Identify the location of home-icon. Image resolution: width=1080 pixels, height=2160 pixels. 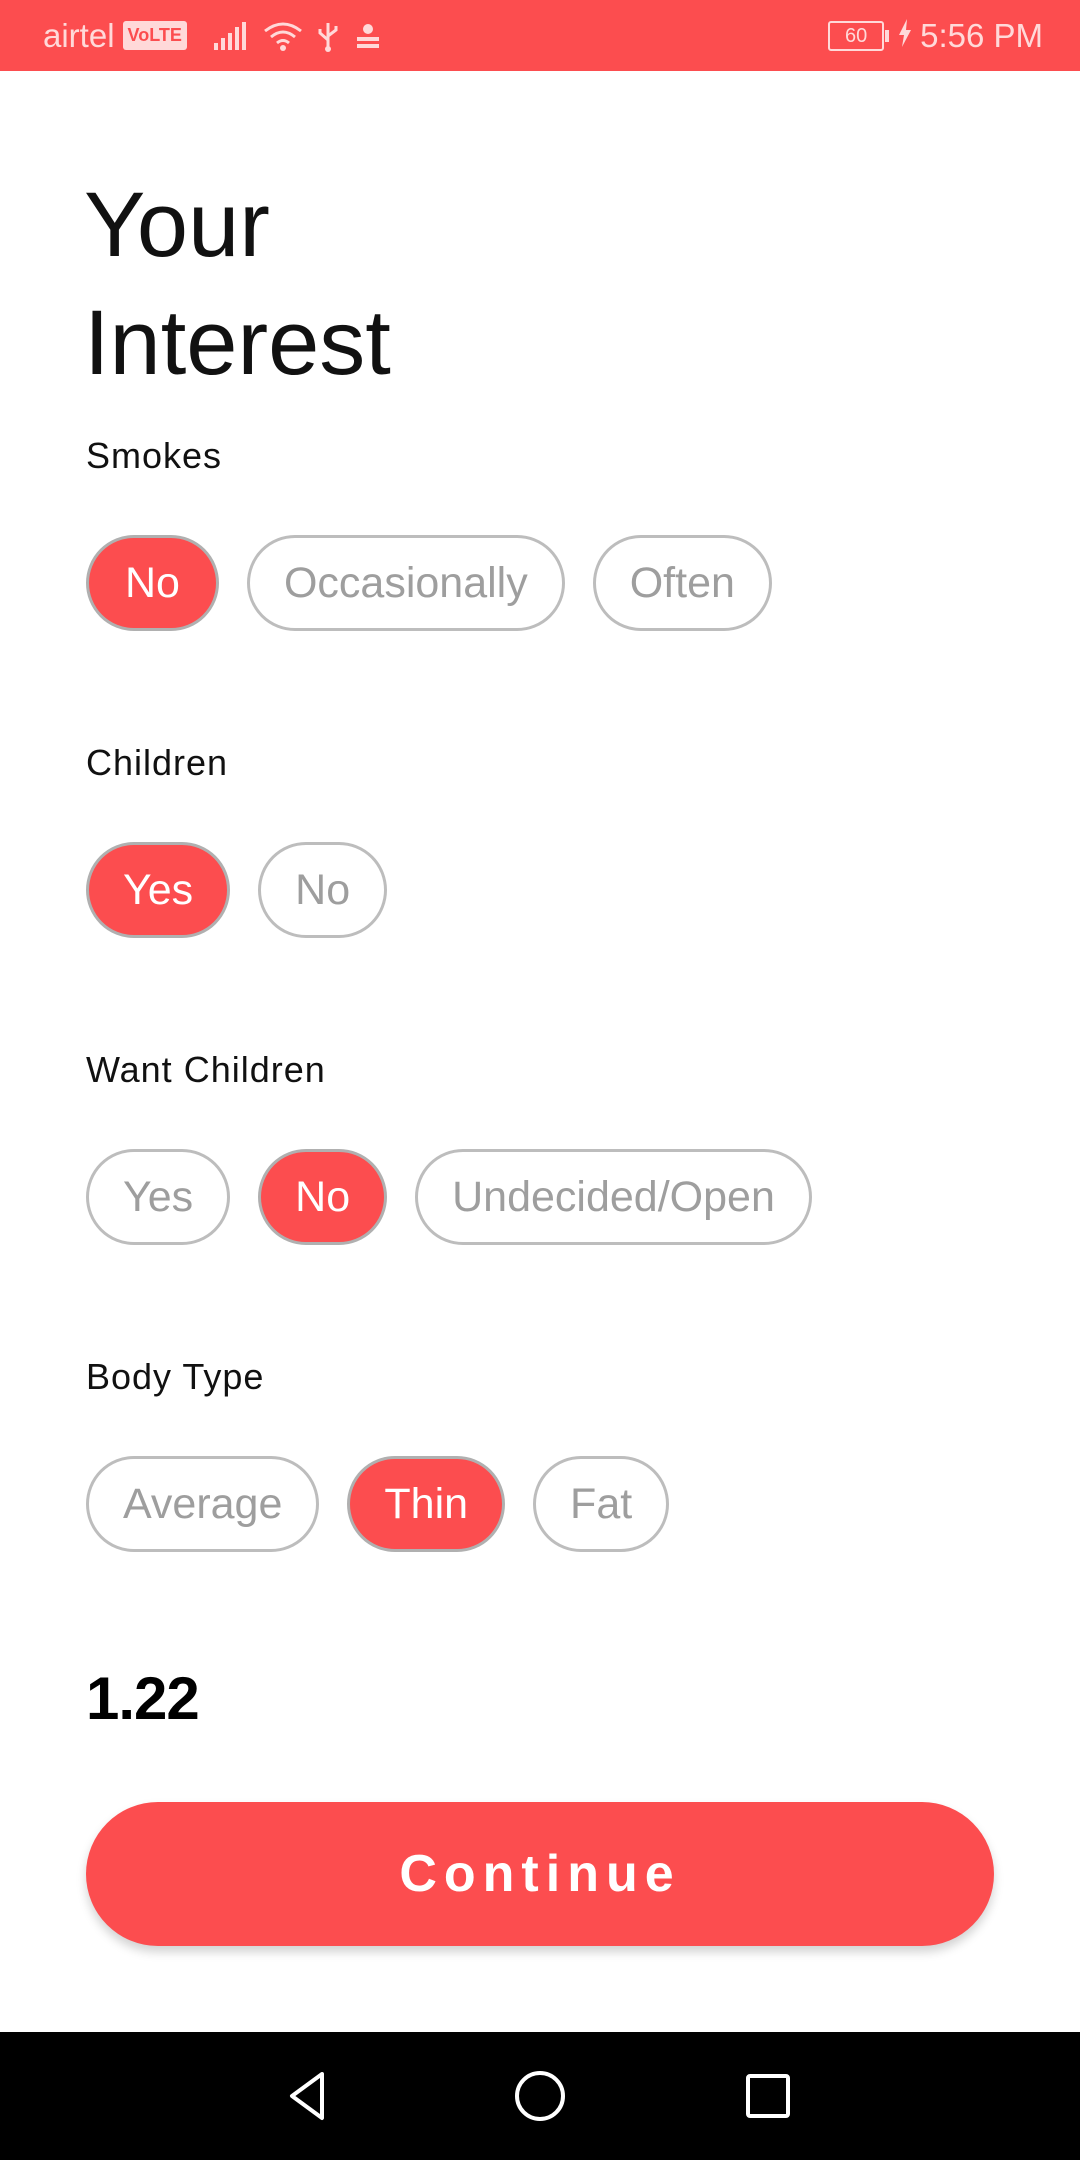
(540, 2096).